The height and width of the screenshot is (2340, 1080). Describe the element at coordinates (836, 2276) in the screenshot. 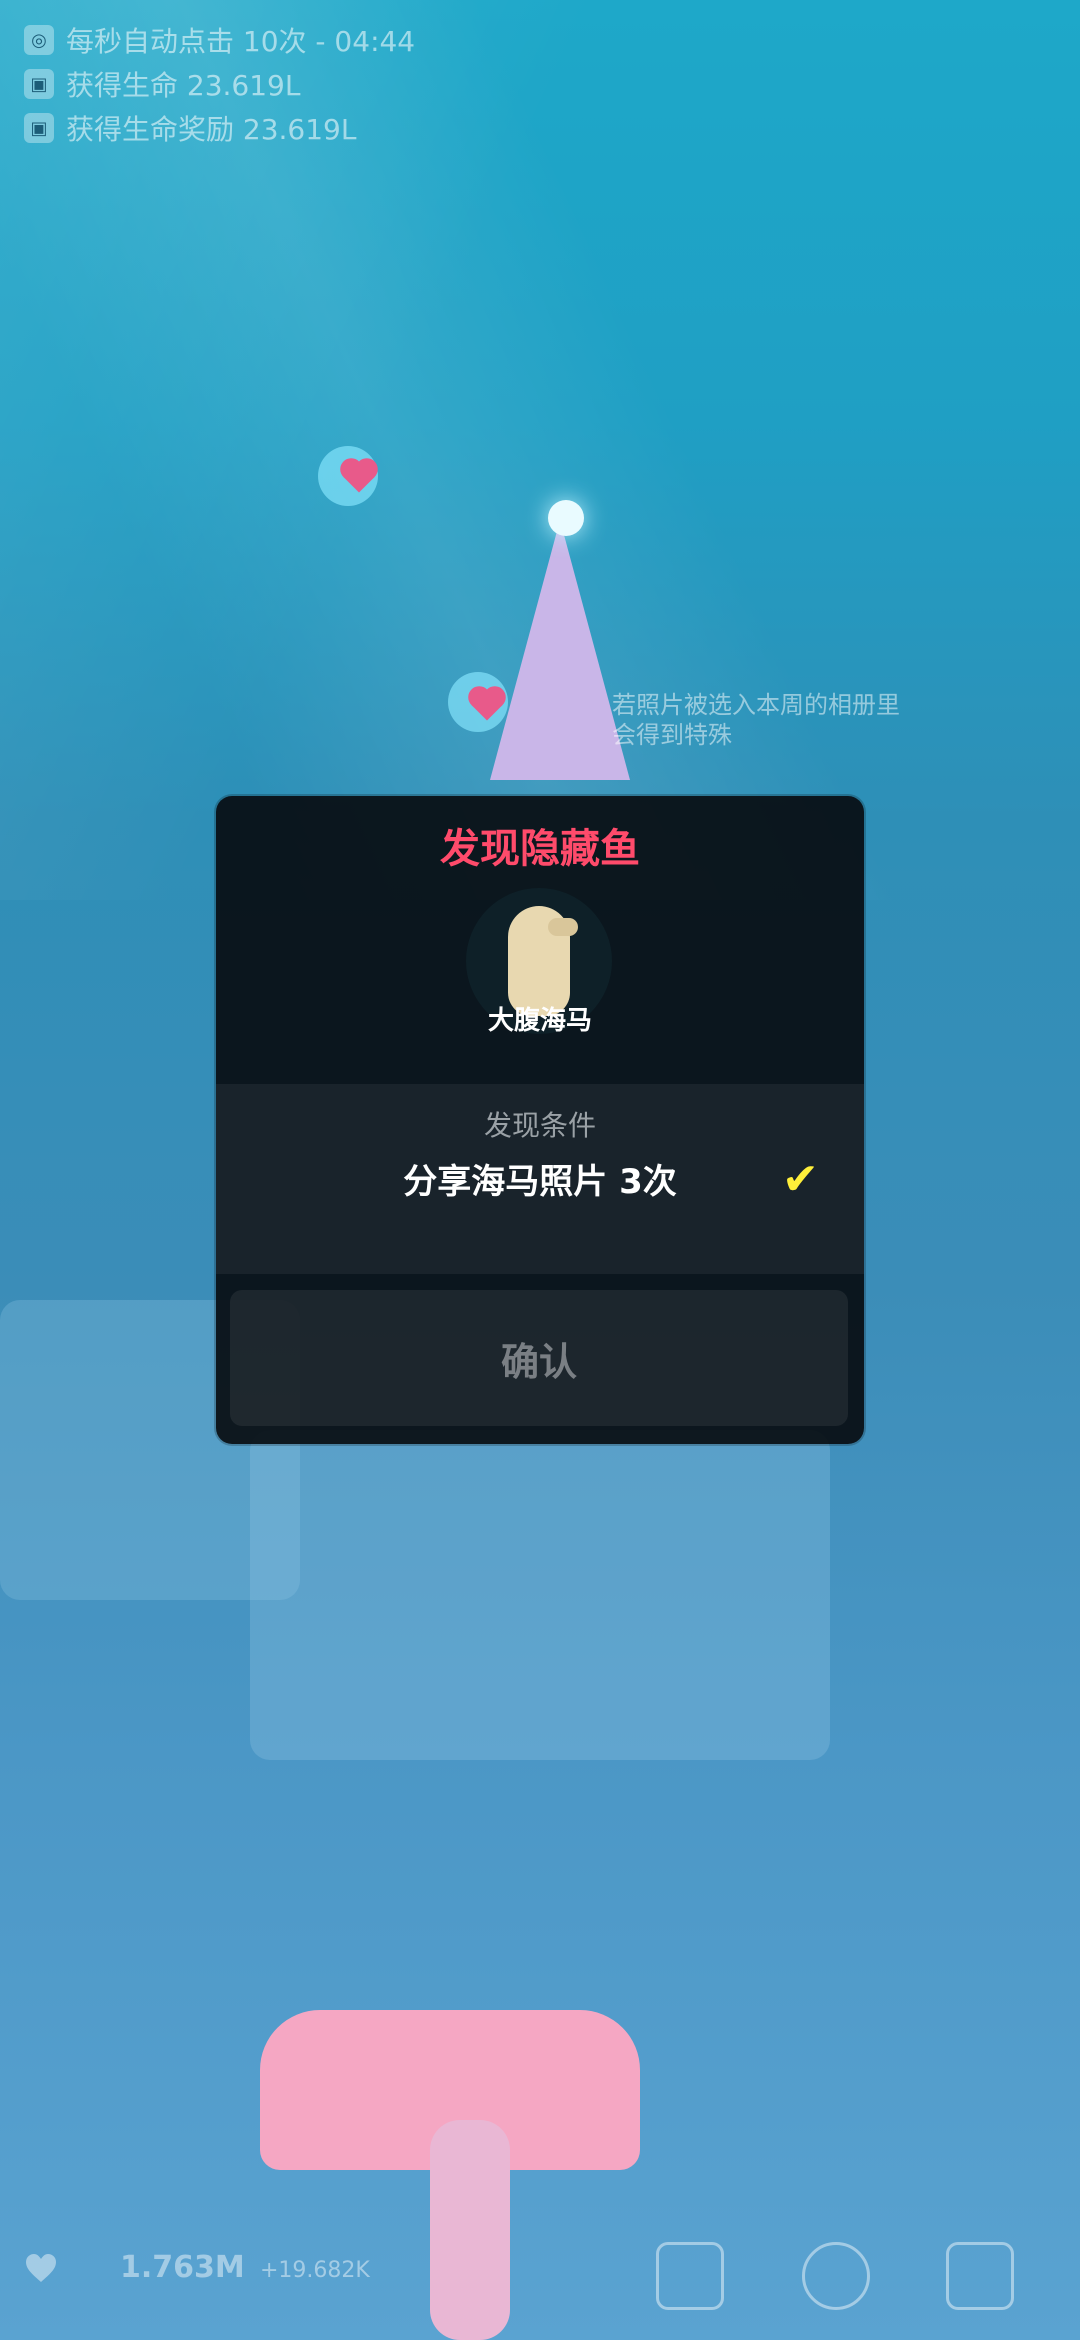

I see `palette-icon` at that location.